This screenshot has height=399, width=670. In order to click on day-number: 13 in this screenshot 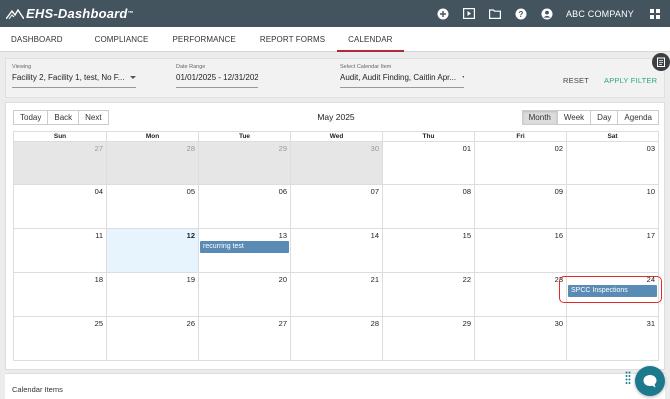, I will do `click(283, 235)`.